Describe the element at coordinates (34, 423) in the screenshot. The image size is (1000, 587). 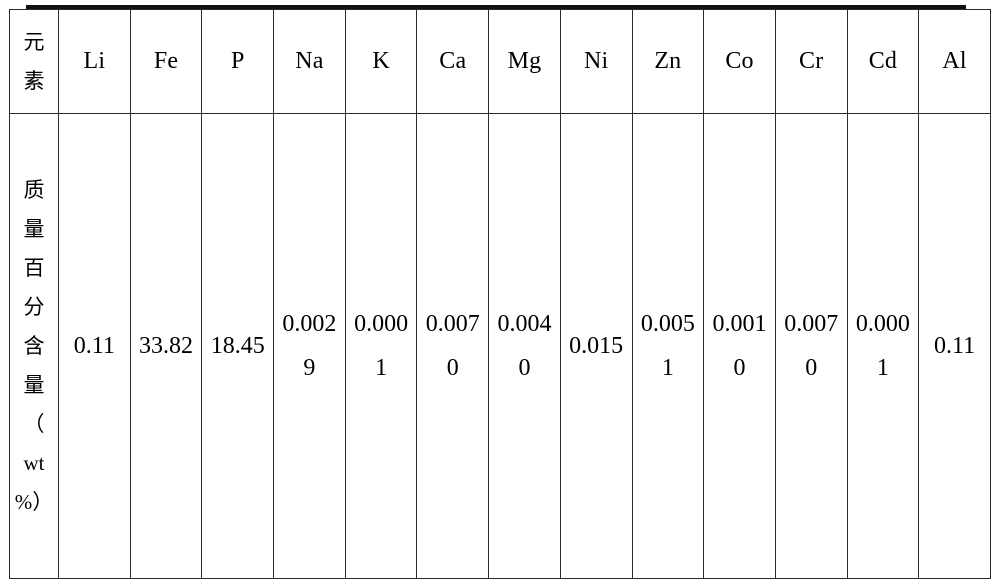
I see `data-row-label-char: （` at that location.